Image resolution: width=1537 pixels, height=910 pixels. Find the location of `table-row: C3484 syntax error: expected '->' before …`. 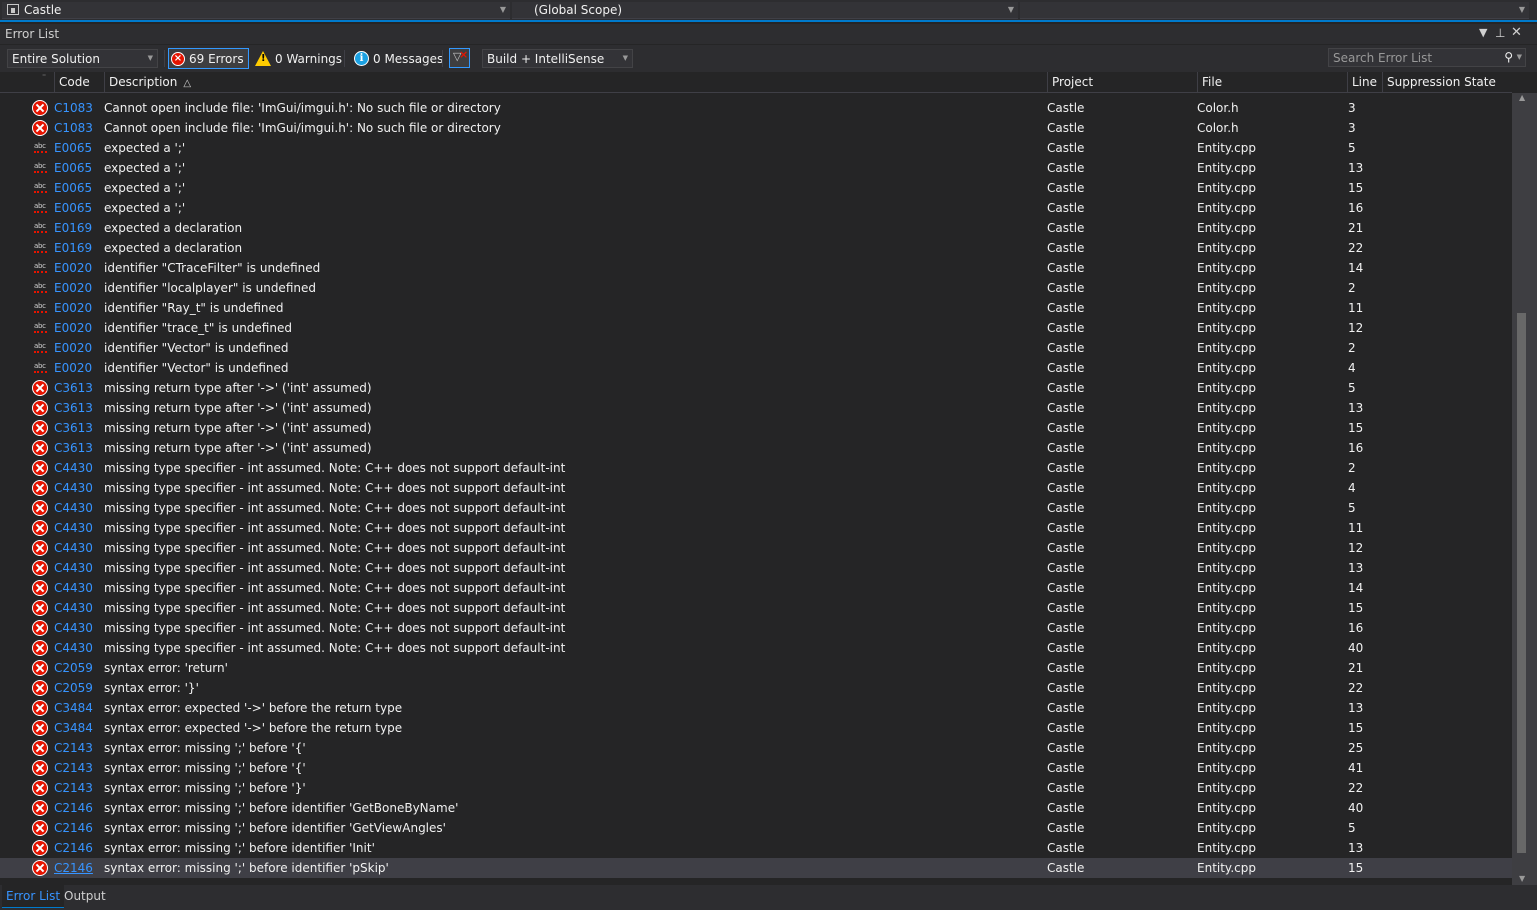

table-row: C3484 syntax error: expected '->' before … is located at coordinates (756, 728).